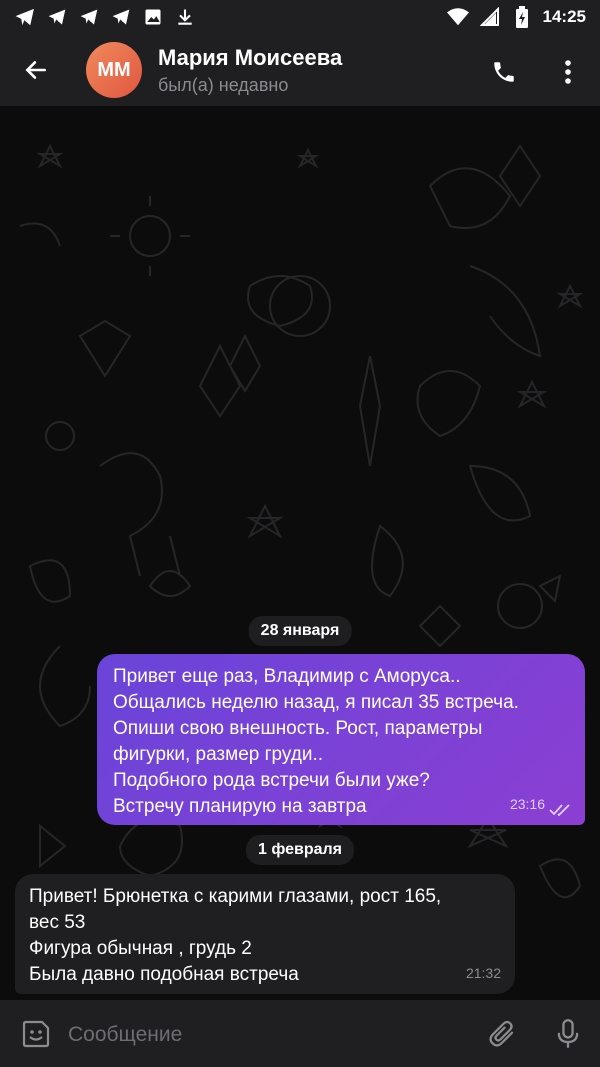 Image resolution: width=600 pixels, height=1067 pixels. What do you see at coordinates (559, 810) in the screenshot?
I see `double-check-icon` at bounding box center [559, 810].